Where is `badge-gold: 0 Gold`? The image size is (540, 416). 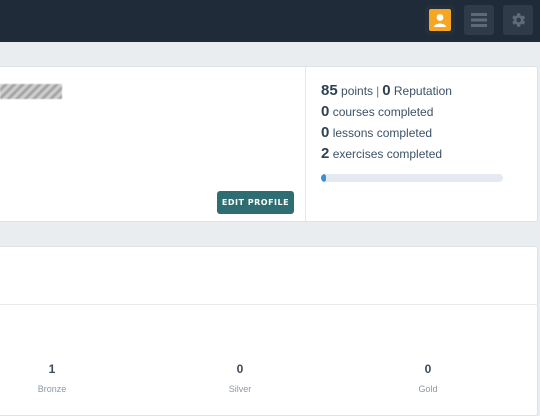
badge-gold: 0 Gold is located at coordinates (428, 378).